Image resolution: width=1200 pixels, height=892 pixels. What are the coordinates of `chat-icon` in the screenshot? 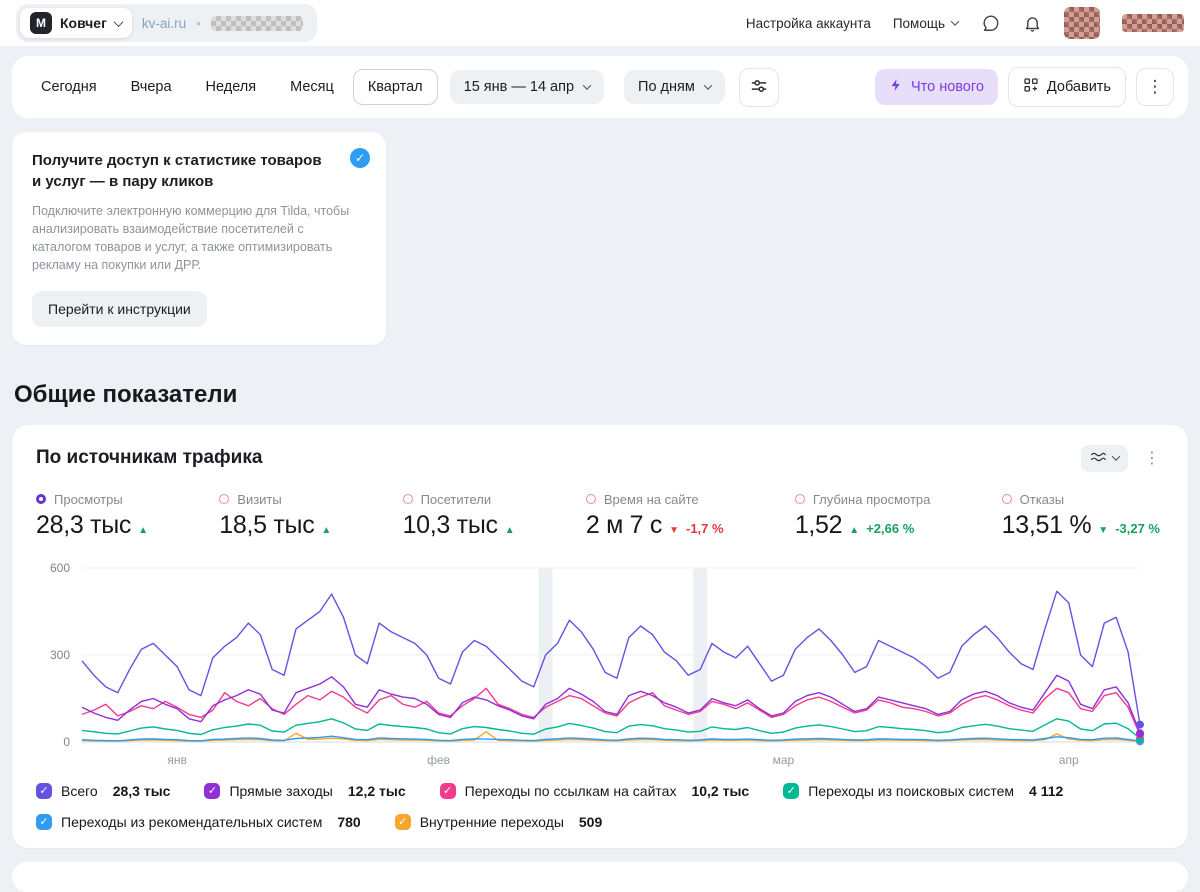 It's located at (990, 23).